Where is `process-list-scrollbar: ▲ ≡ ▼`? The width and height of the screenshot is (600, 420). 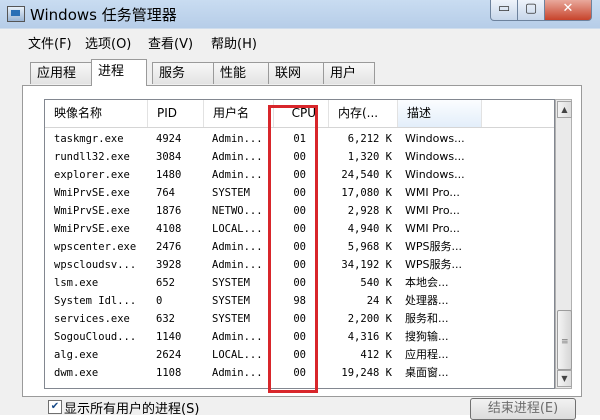 process-list-scrollbar: ▲ ≡ ▼ is located at coordinates (563, 244).